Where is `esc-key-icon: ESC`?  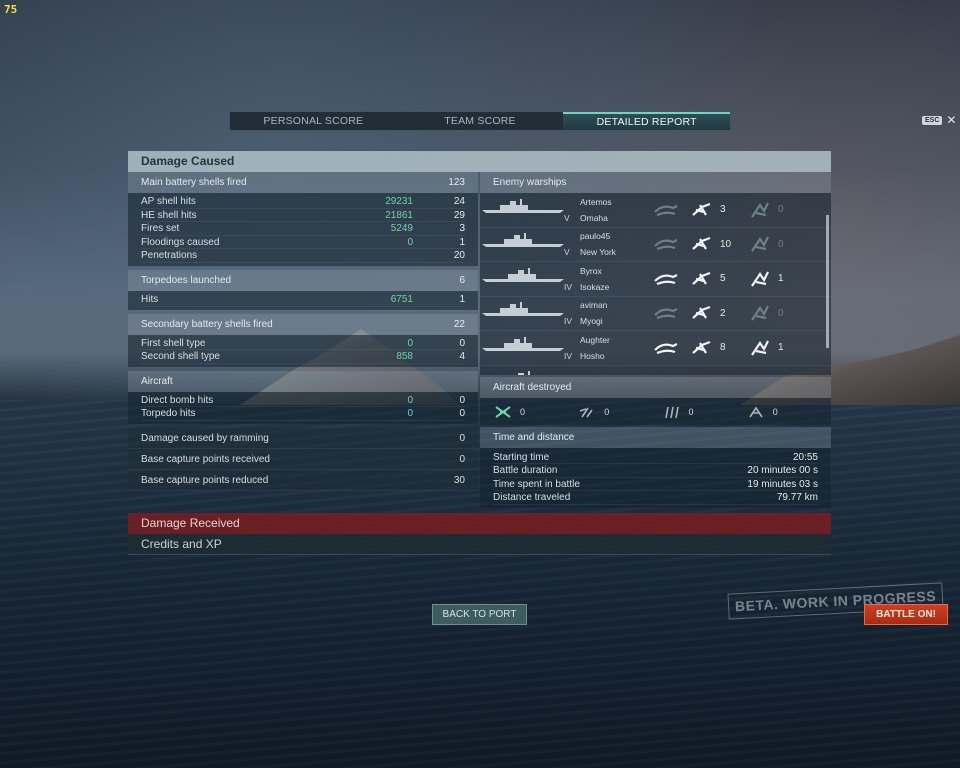 esc-key-icon: ESC is located at coordinates (932, 120).